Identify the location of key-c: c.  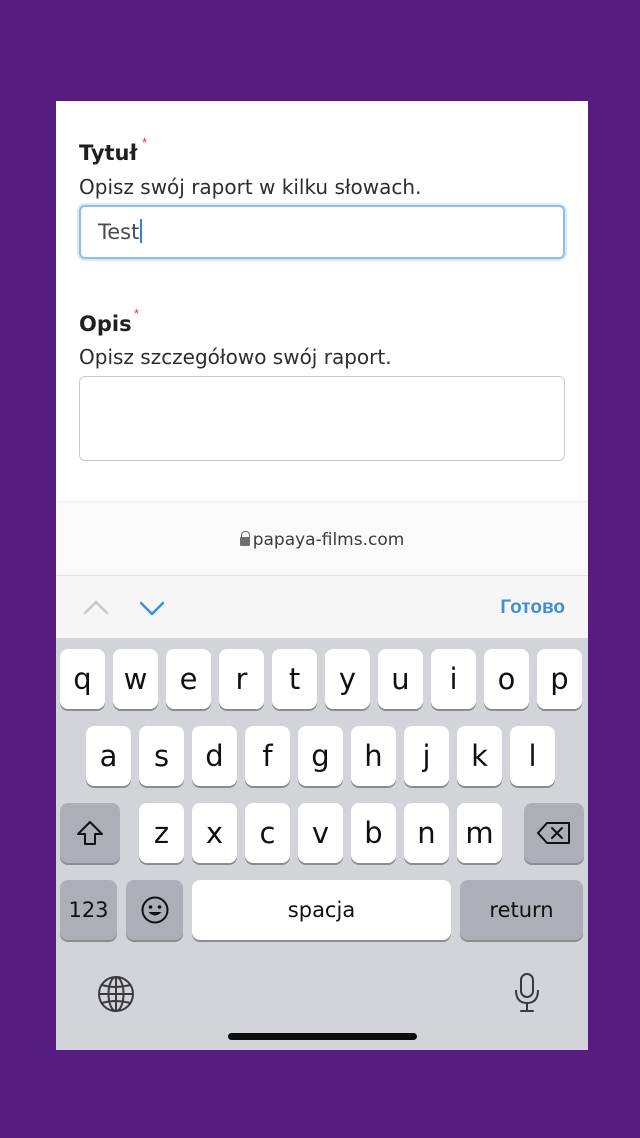
(267, 833).